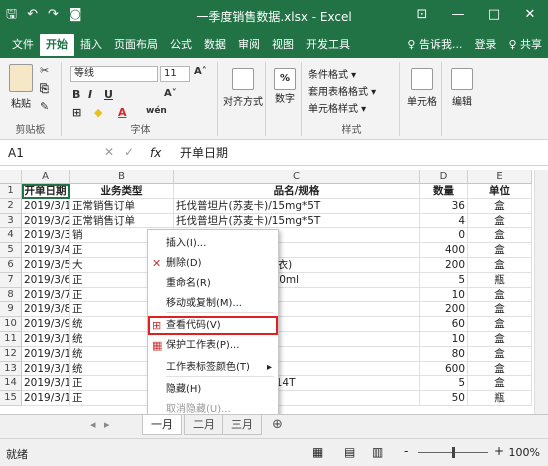 The height and width of the screenshot is (466, 548). I want to click on row-header: 4, so click(11, 236).